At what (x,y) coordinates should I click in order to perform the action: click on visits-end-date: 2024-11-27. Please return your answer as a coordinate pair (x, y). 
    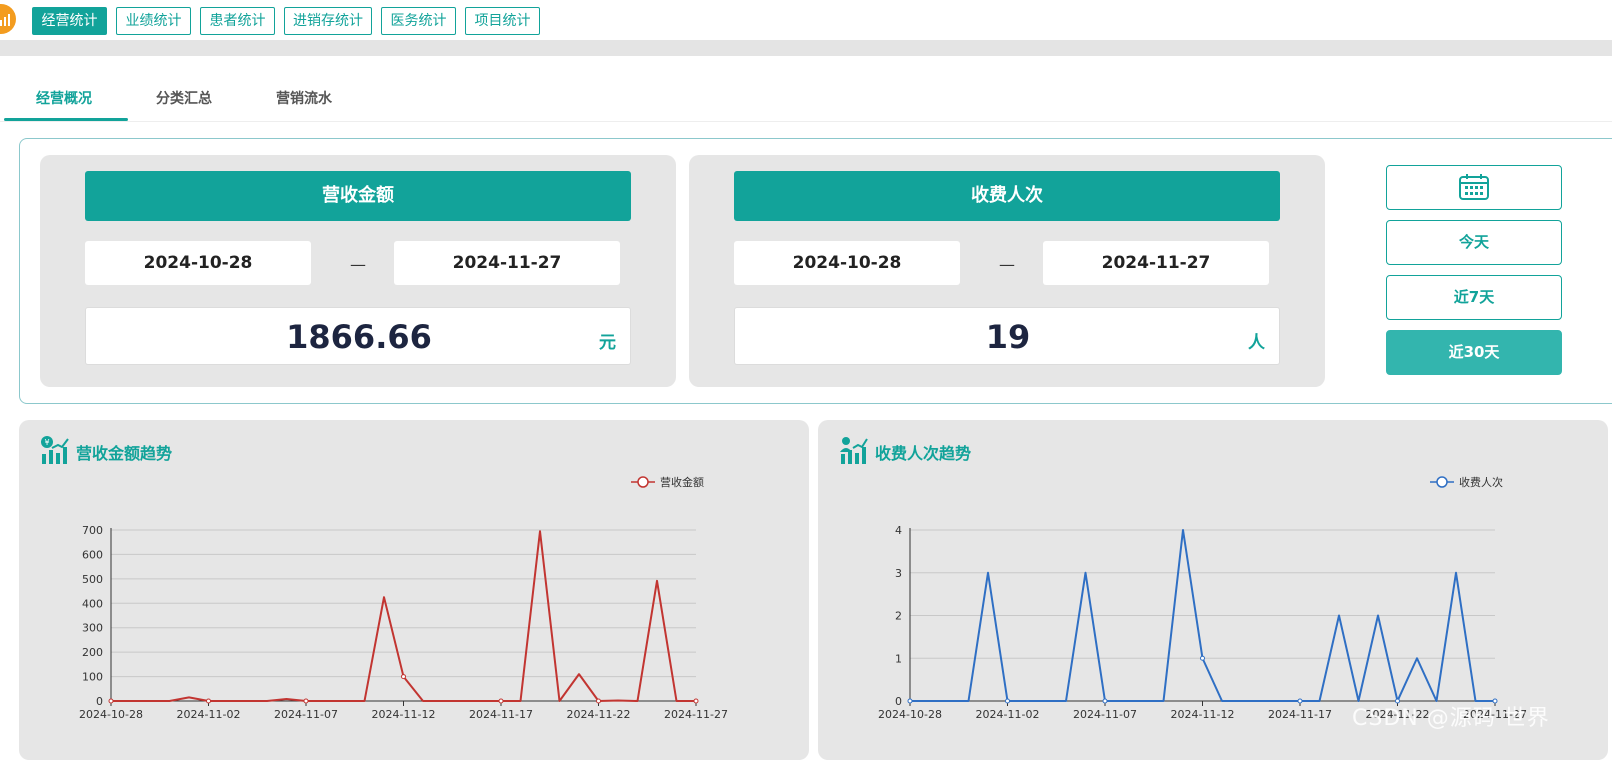
    Looking at the image, I should click on (1156, 263).